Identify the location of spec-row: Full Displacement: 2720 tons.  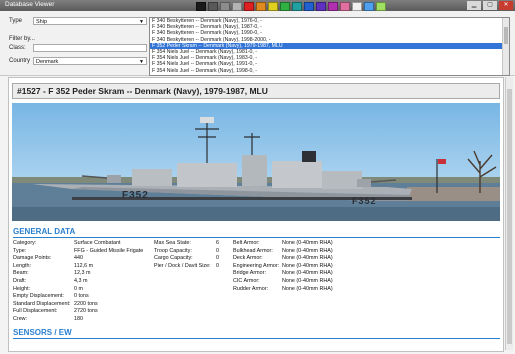
(83, 312).